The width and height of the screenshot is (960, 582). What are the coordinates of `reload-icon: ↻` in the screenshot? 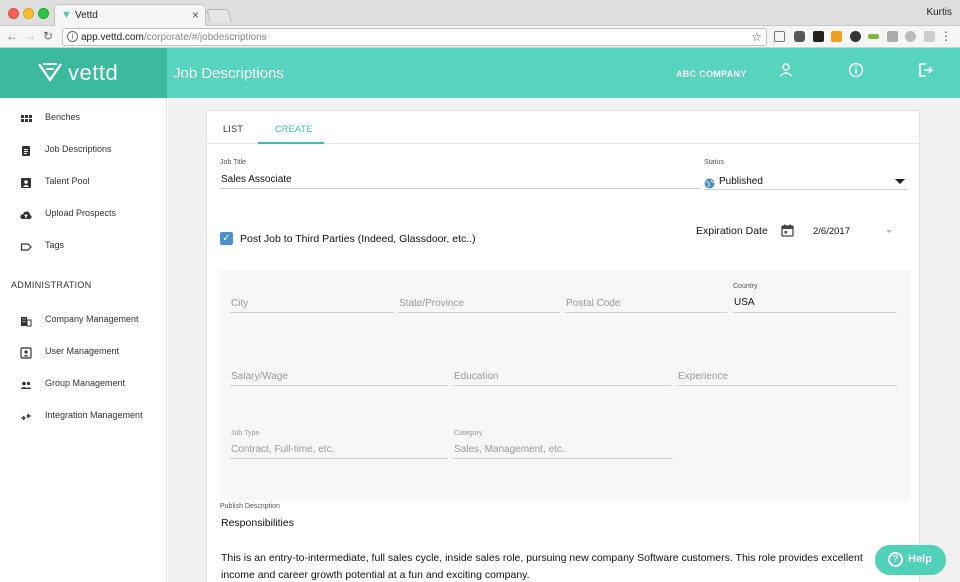 It's located at (48, 36).